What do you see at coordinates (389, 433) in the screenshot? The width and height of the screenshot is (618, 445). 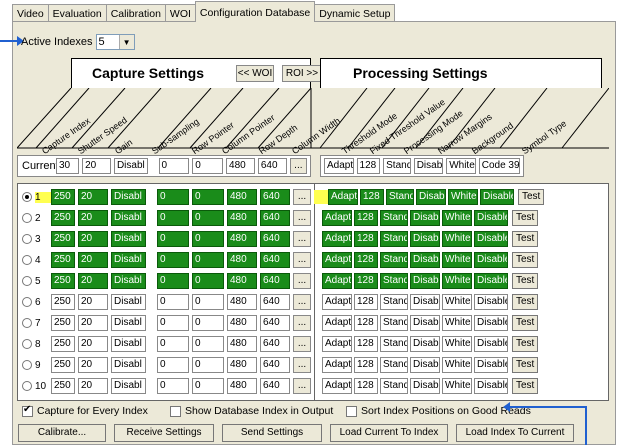 I see `load-current-to-index-button: Load Current To Index` at bounding box center [389, 433].